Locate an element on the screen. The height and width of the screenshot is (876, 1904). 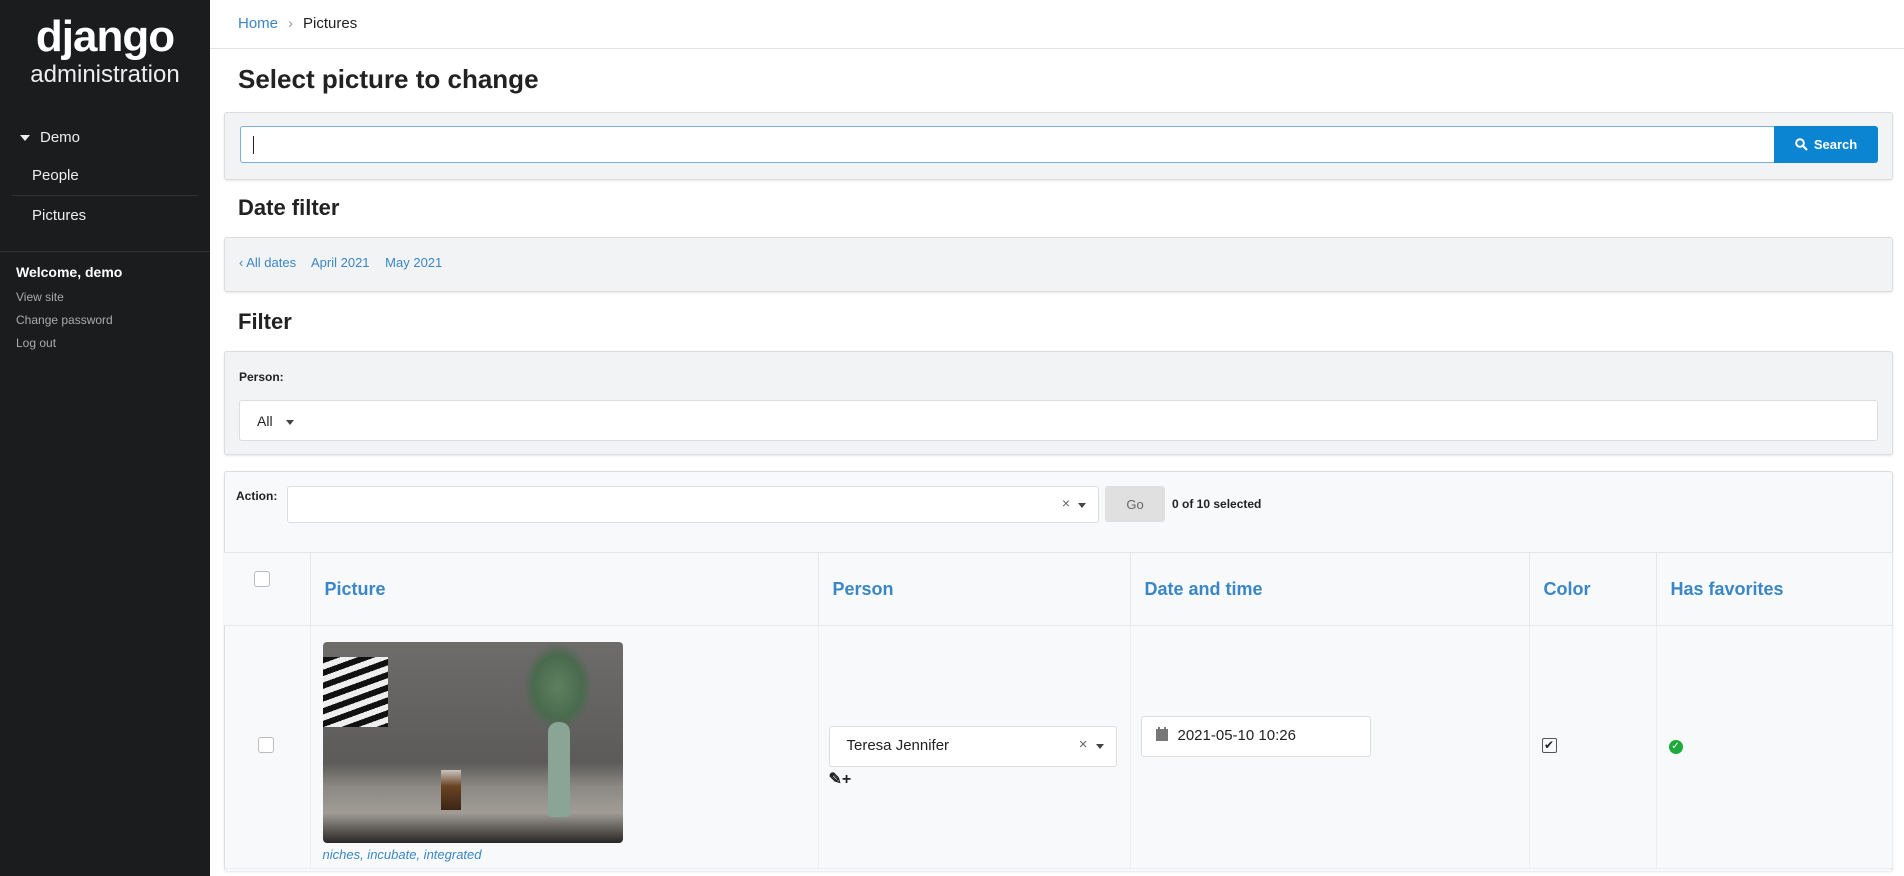
calendar-icon is located at coordinates (1161, 733).